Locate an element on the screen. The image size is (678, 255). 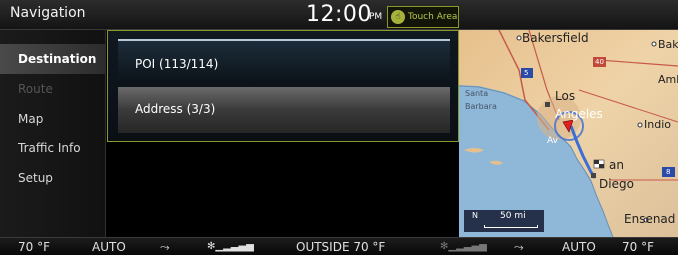
map-label: Los is located at coordinates (565, 96).